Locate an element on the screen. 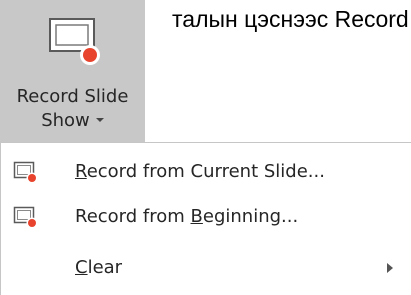 The height and width of the screenshot is (295, 411). menu-item-accelerator: B is located at coordinates (196, 216).